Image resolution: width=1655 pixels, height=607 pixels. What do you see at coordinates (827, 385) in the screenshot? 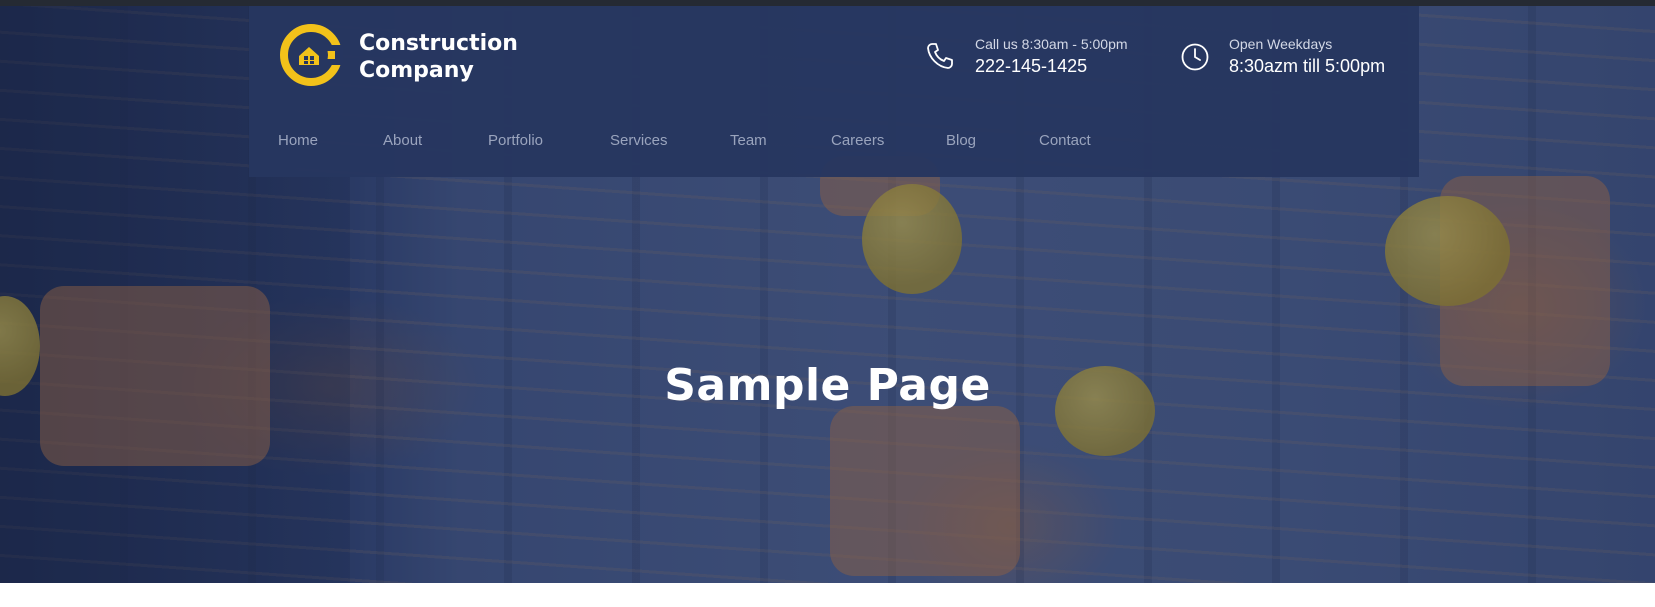
I see `page-title: Sample Page` at bounding box center [827, 385].